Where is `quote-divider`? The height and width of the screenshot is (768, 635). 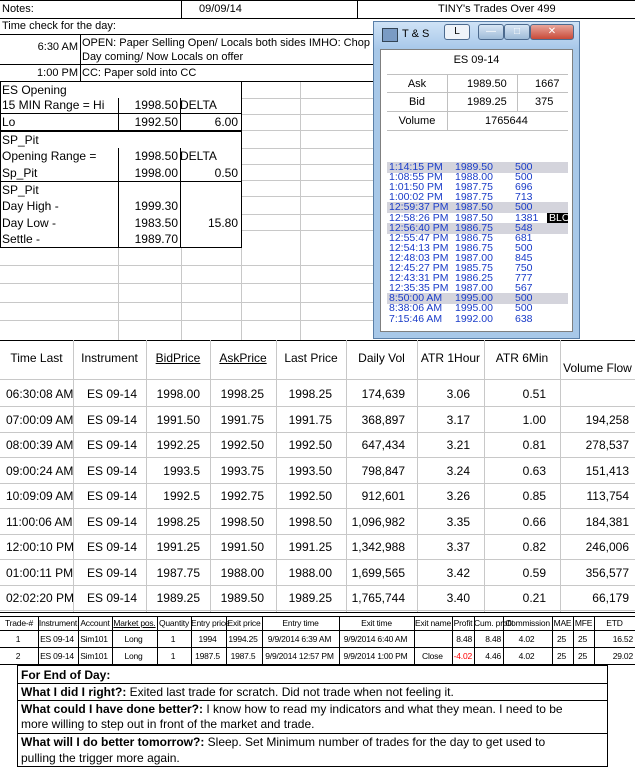 quote-divider is located at coordinates (517, 93).